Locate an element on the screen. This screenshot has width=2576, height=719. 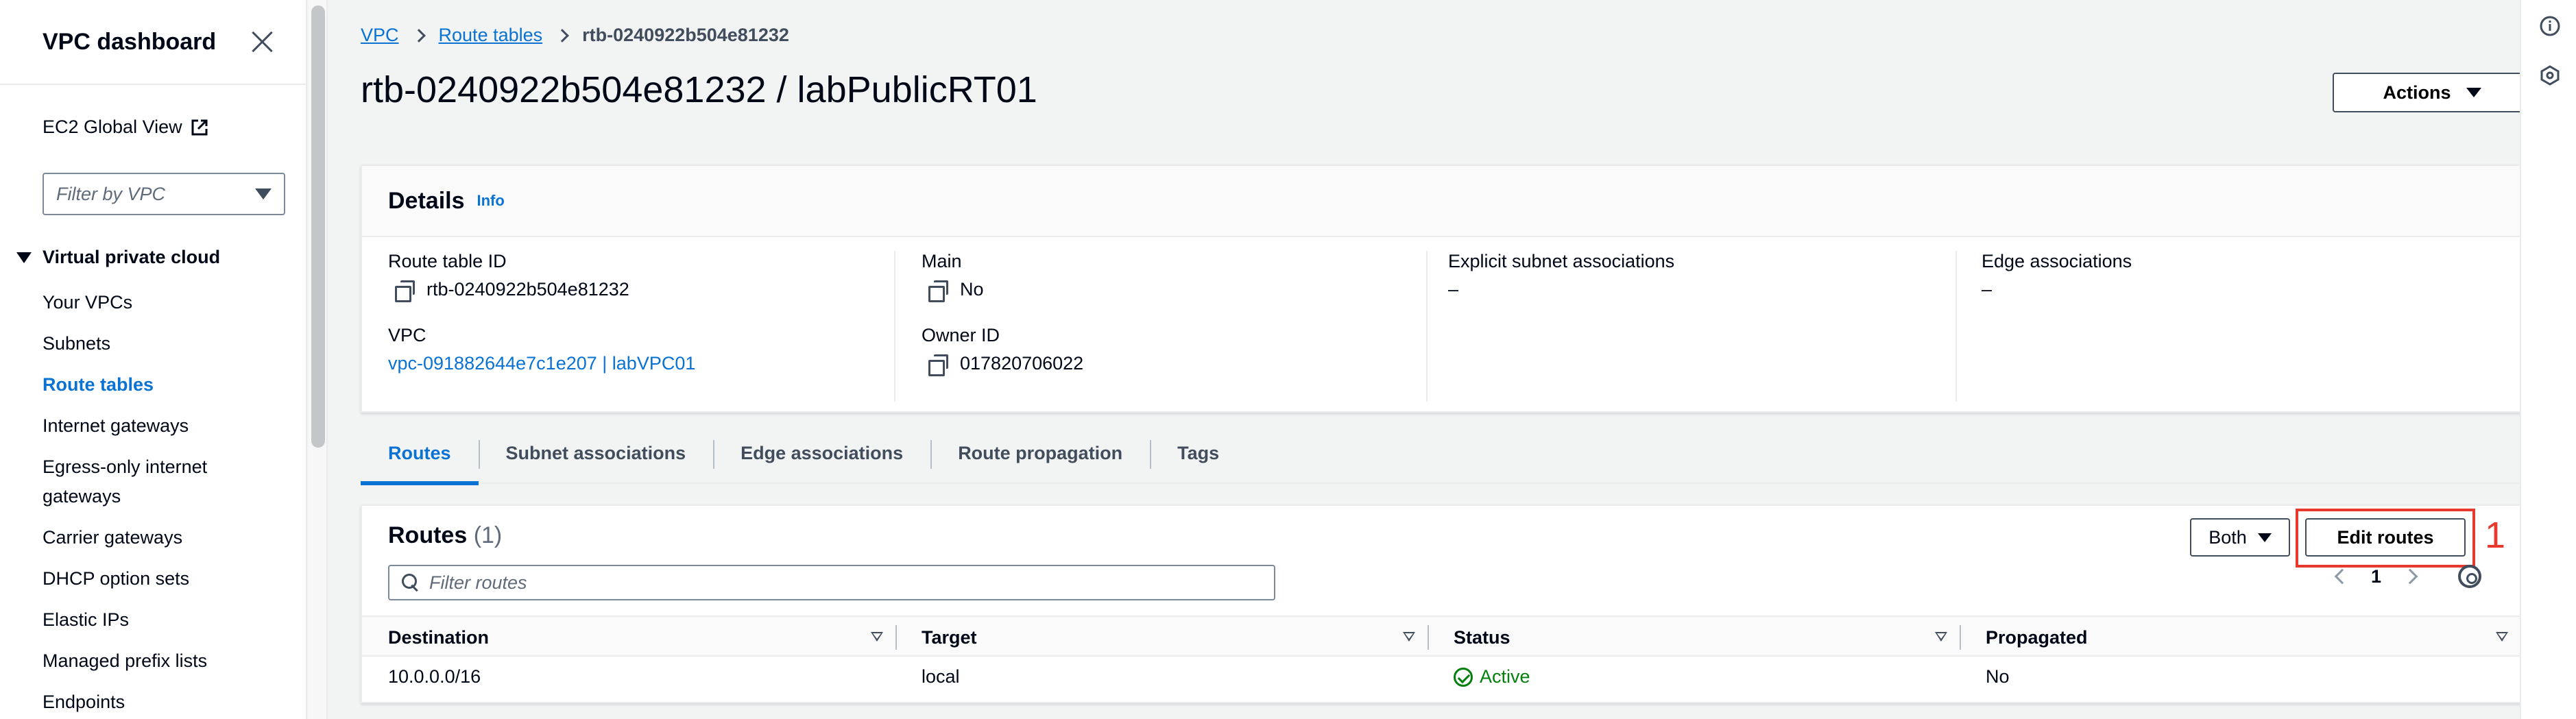
sidebar-title: VPC dashboard is located at coordinates (130, 42).